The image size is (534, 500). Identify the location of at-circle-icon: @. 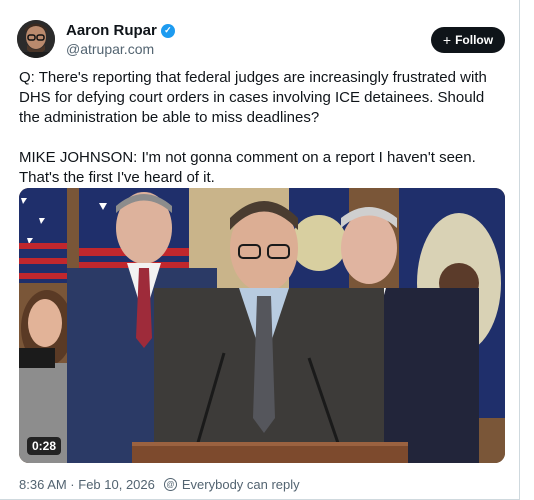
(170, 484).